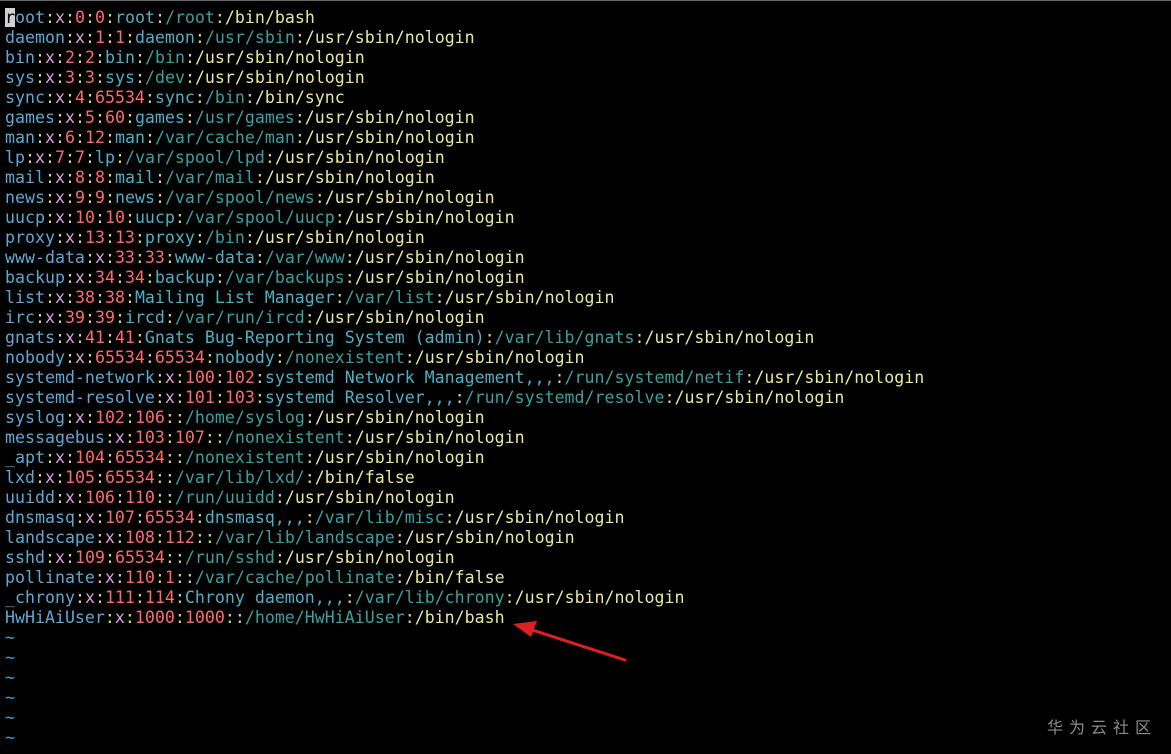 The width and height of the screenshot is (1171, 754). I want to click on username: nobody, so click(35, 357).